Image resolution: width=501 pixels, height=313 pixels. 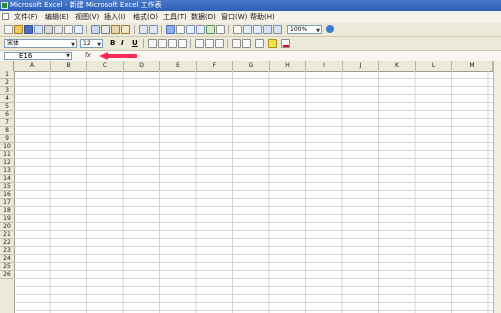 What do you see at coordinates (7, 187) in the screenshot?
I see `row-header: 15` at bounding box center [7, 187].